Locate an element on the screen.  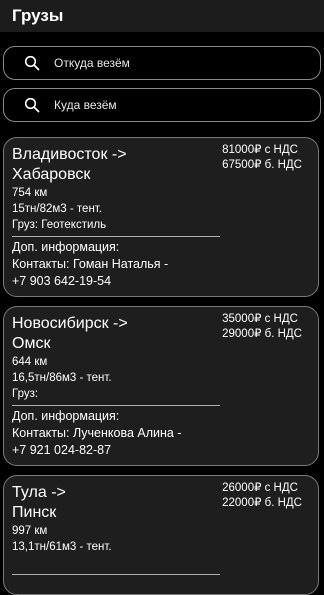
to-search-placeholder: Куда везём is located at coordinates (85, 105).